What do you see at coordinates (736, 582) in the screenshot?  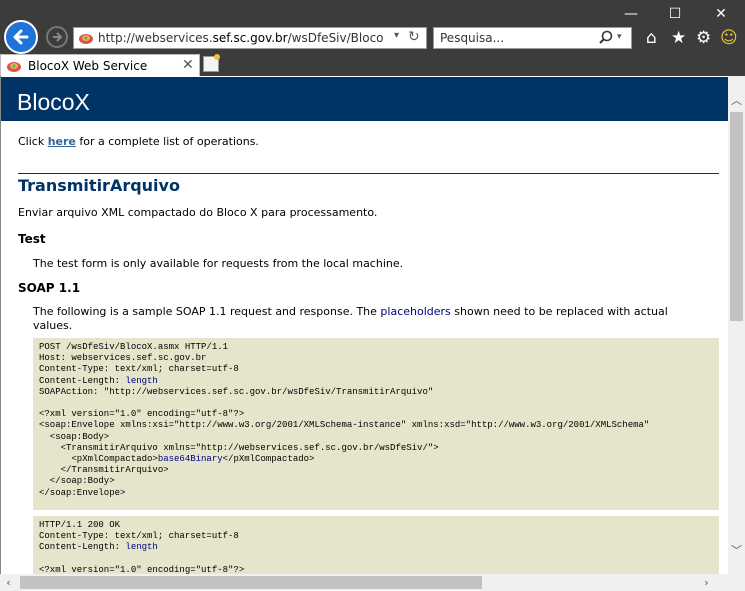 I see `scrollbar-corner` at bounding box center [736, 582].